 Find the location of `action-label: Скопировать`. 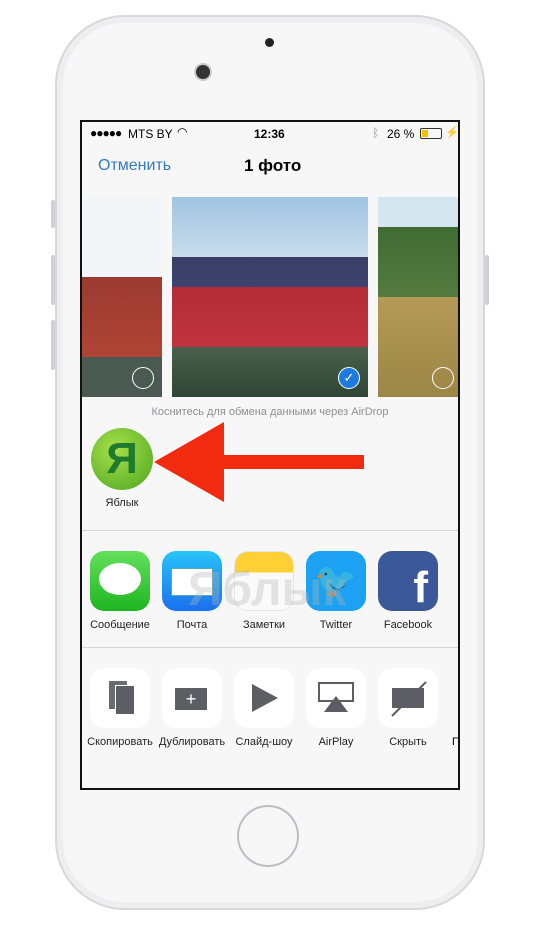

action-label: Скопировать is located at coordinates (120, 742).